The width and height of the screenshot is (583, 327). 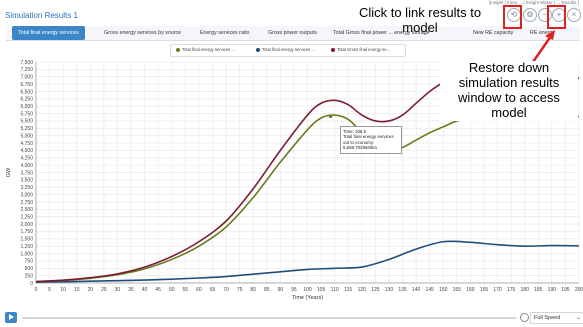 I want to click on time-slider-knob, so click(x=524, y=317).